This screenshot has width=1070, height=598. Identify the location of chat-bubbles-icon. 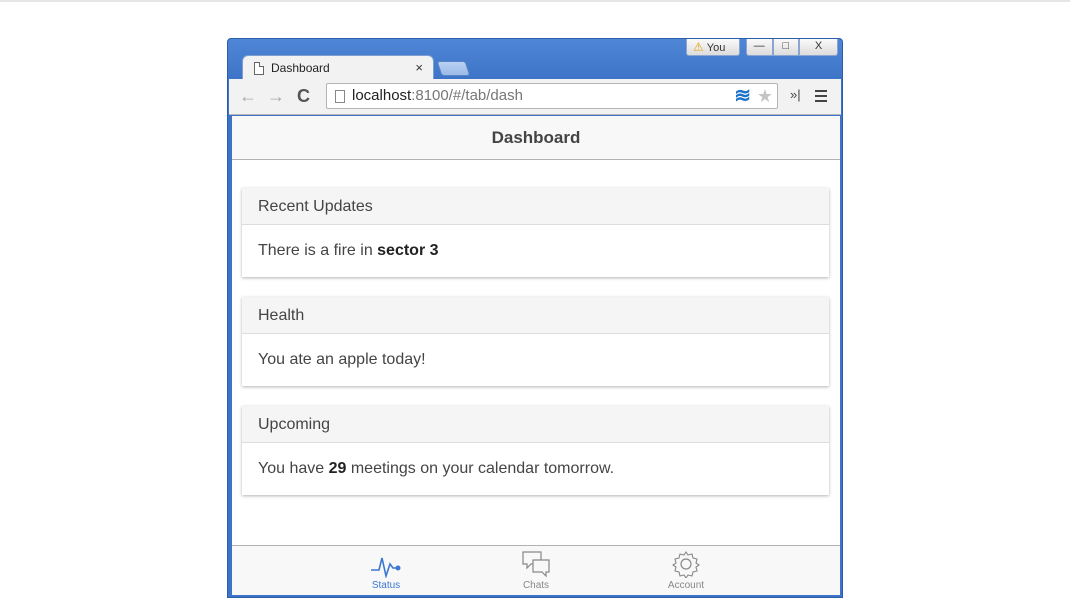
(536, 562).